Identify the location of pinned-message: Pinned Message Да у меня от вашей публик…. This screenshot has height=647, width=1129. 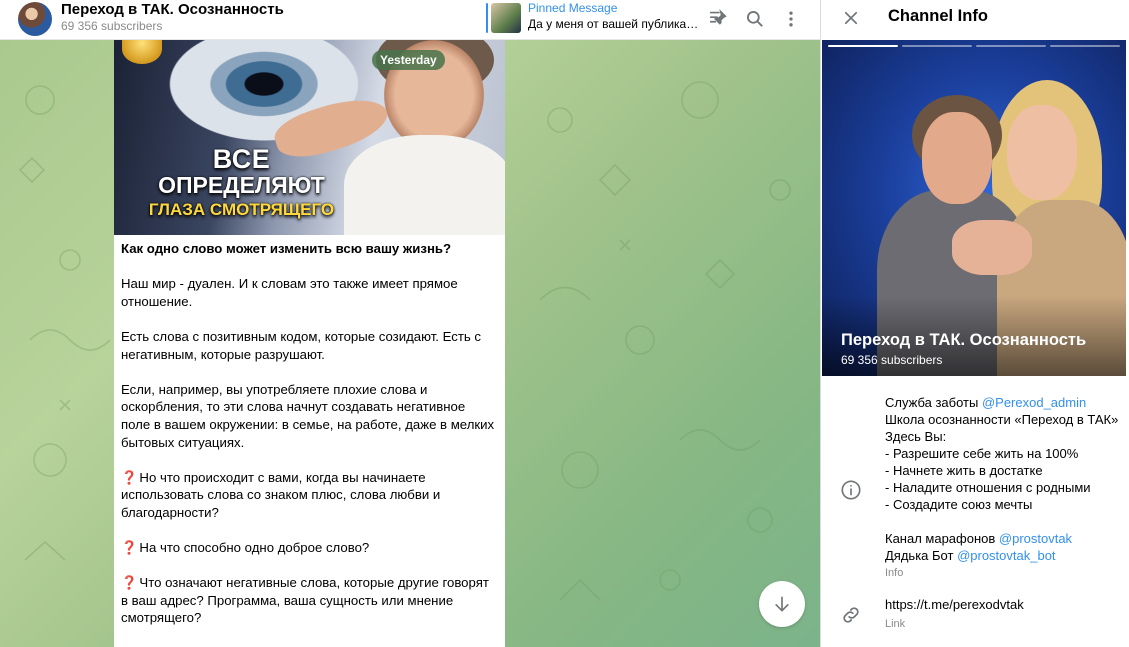
(593, 19).